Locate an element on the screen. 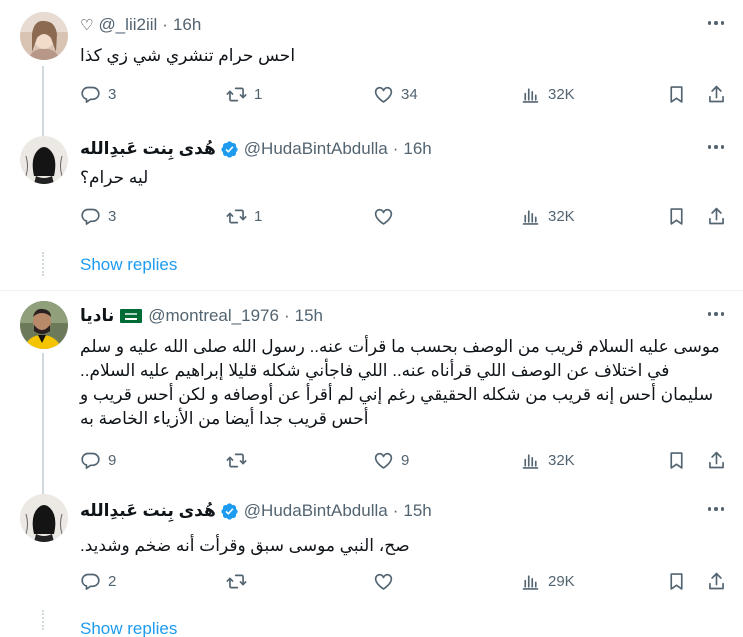 Image resolution: width=743 pixels, height=637 pixels. tweet-text: احس حرام تنشري شي زي كذا is located at coordinates (188, 55).